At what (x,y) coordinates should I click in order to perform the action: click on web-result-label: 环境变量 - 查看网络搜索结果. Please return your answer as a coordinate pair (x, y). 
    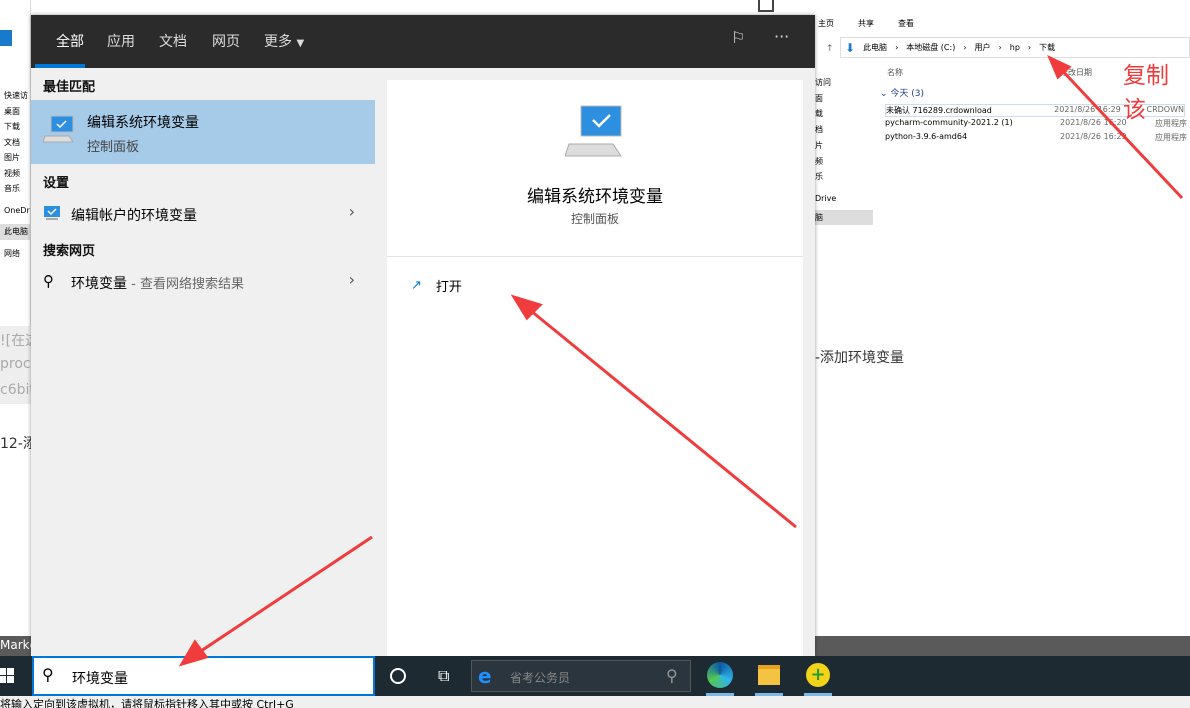
    Looking at the image, I should click on (157, 284).